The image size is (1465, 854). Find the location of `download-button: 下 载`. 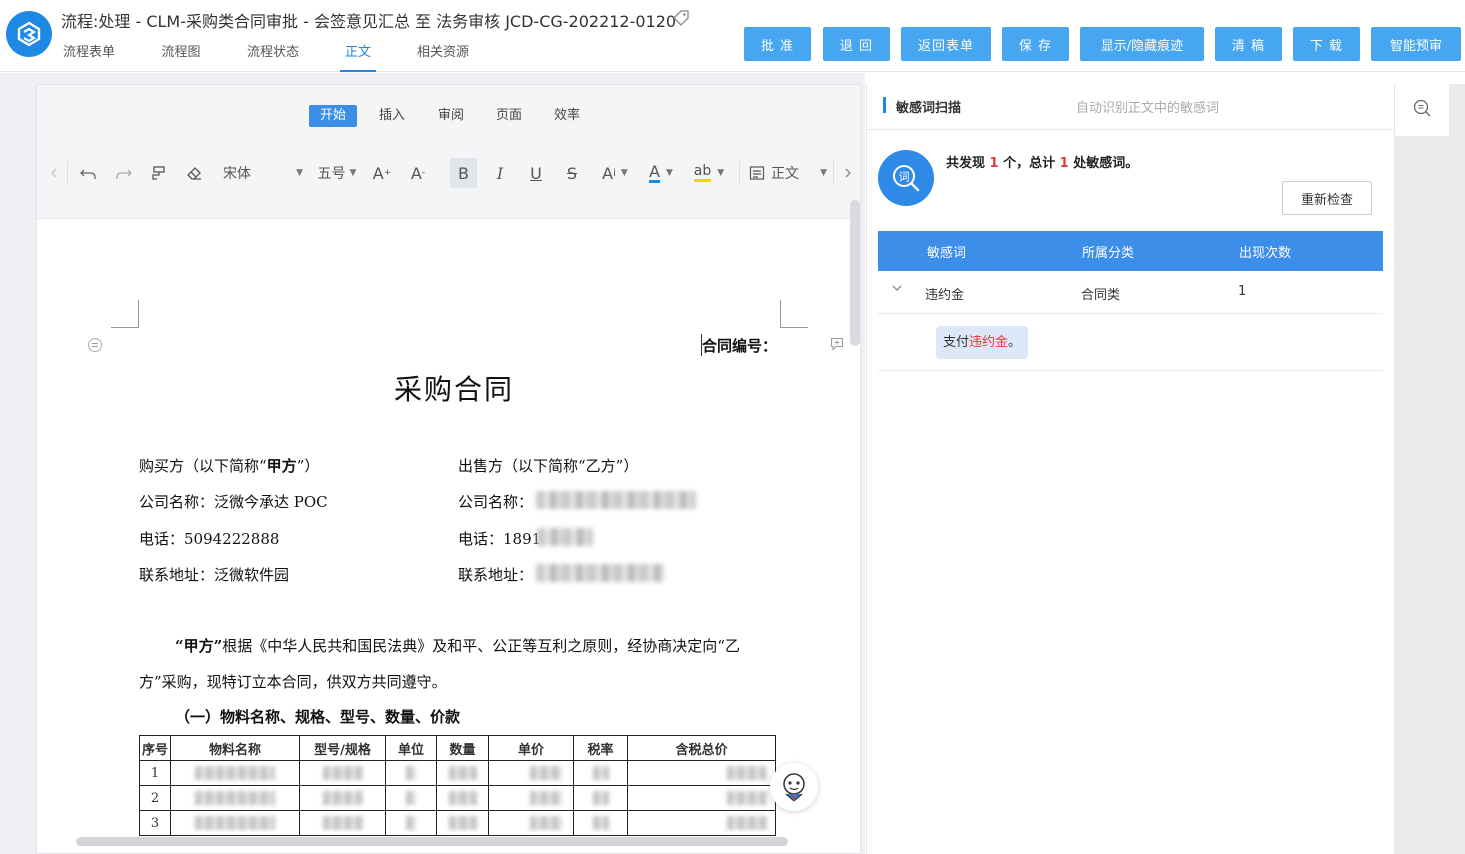

download-button: 下 载 is located at coordinates (1326, 44).